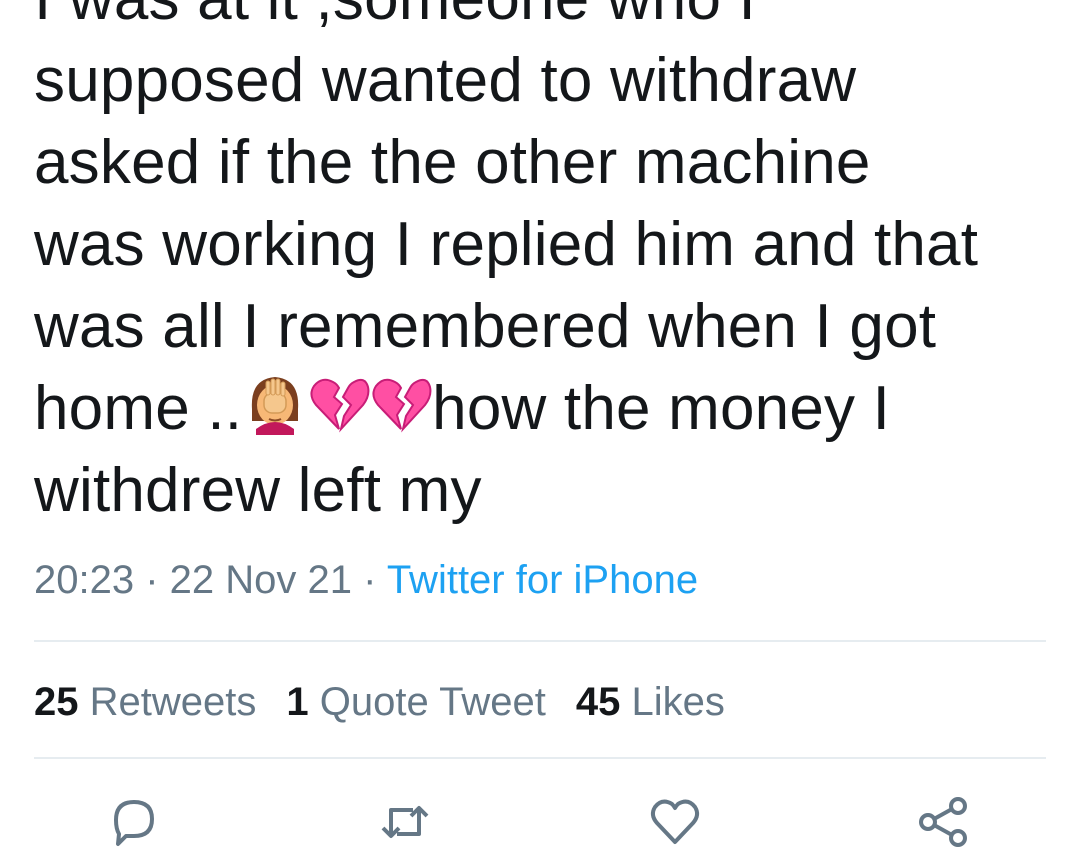 The height and width of the screenshot is (857, 1080). Describe the element at coordinates (445, 80) in the screenshot. I see `tweet-line: supposed wanted to withdraw` at that location.